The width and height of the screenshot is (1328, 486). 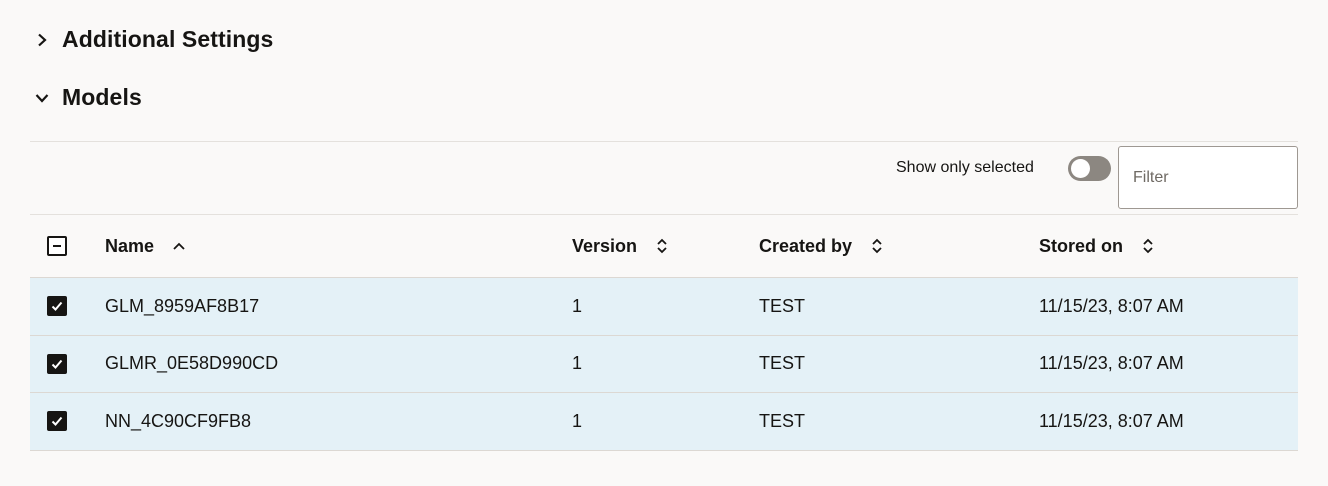 What do you see at coordinates (42, 98) in the screenshot?
I see `chevron-down-icon` at bounding box center [42, 98].